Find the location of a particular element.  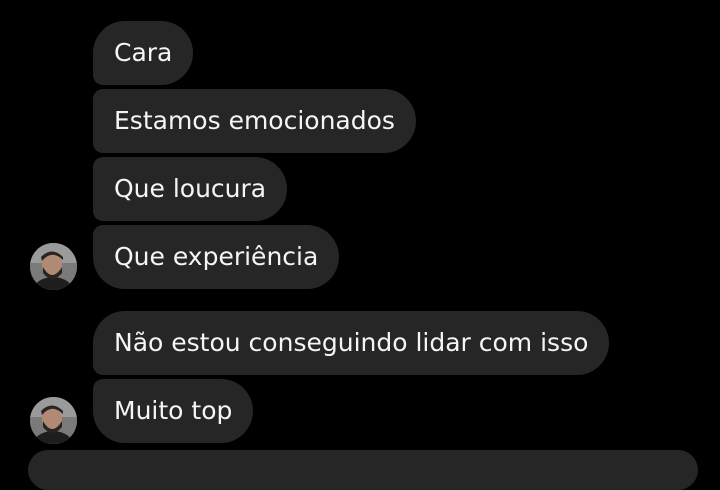

message-text: Que experiência is located at coordinates (216, 256).